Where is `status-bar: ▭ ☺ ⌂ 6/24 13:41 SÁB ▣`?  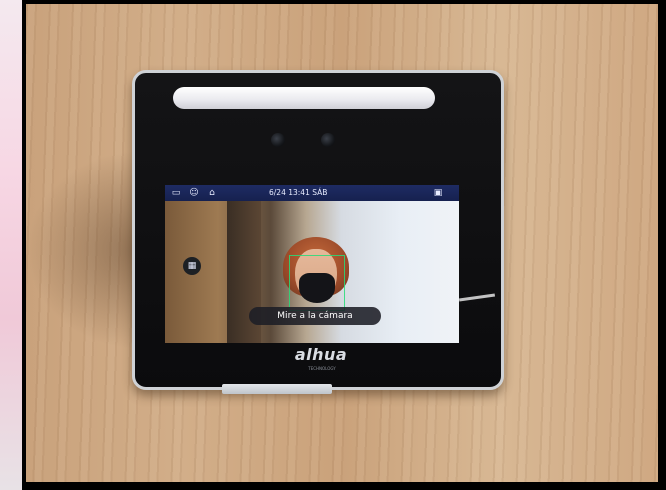
status-bar: ▭ ☺ ⌂ 6/24 13:41 SÁB ▣ is located at coordinates (312, 193).